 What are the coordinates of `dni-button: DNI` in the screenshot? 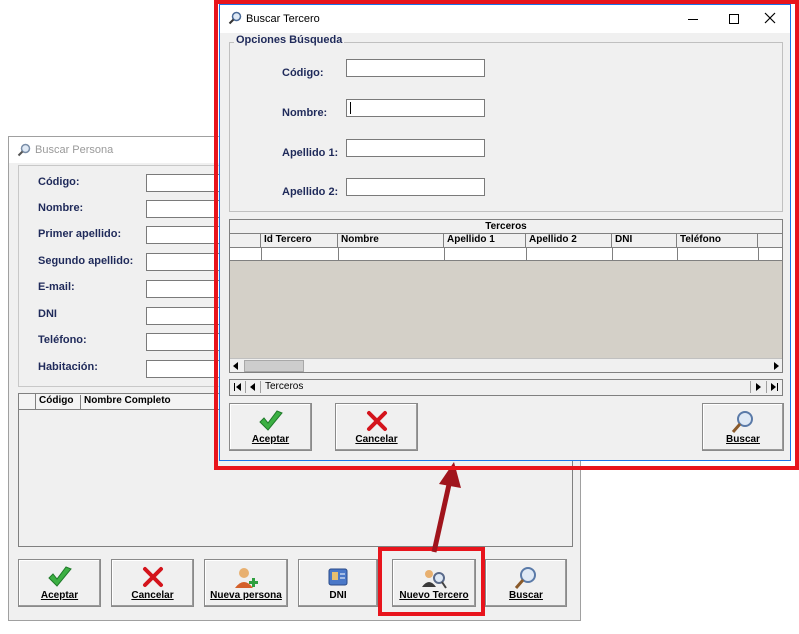 It's located at (338, 583).